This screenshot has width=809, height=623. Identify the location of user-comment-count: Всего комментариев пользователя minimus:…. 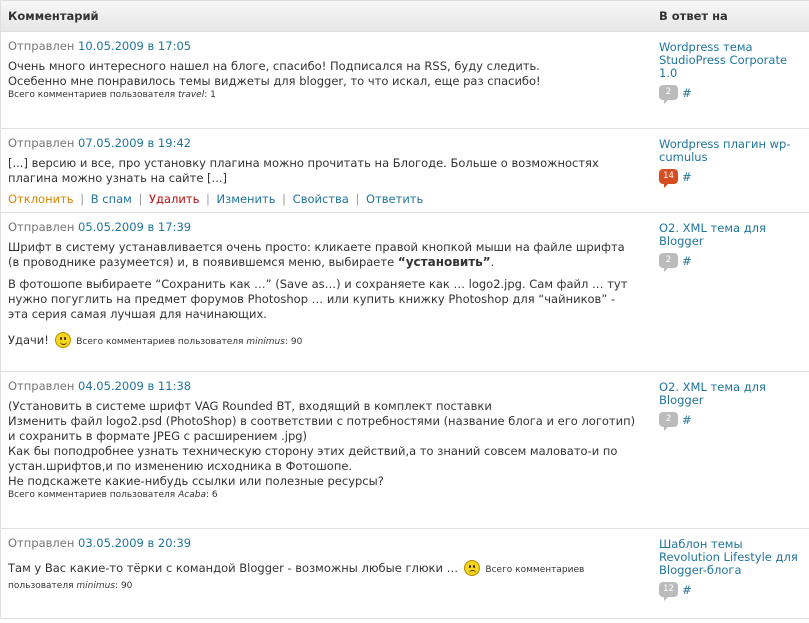
(189, 342).